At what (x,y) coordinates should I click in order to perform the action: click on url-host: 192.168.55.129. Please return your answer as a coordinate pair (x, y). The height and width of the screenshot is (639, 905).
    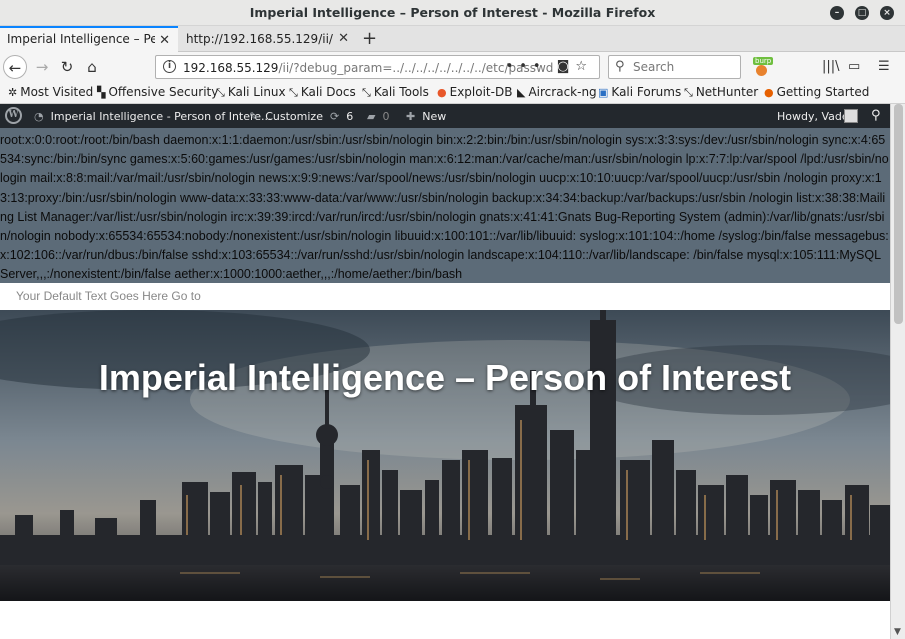
    Looking at the image, I should click on (231, 68).